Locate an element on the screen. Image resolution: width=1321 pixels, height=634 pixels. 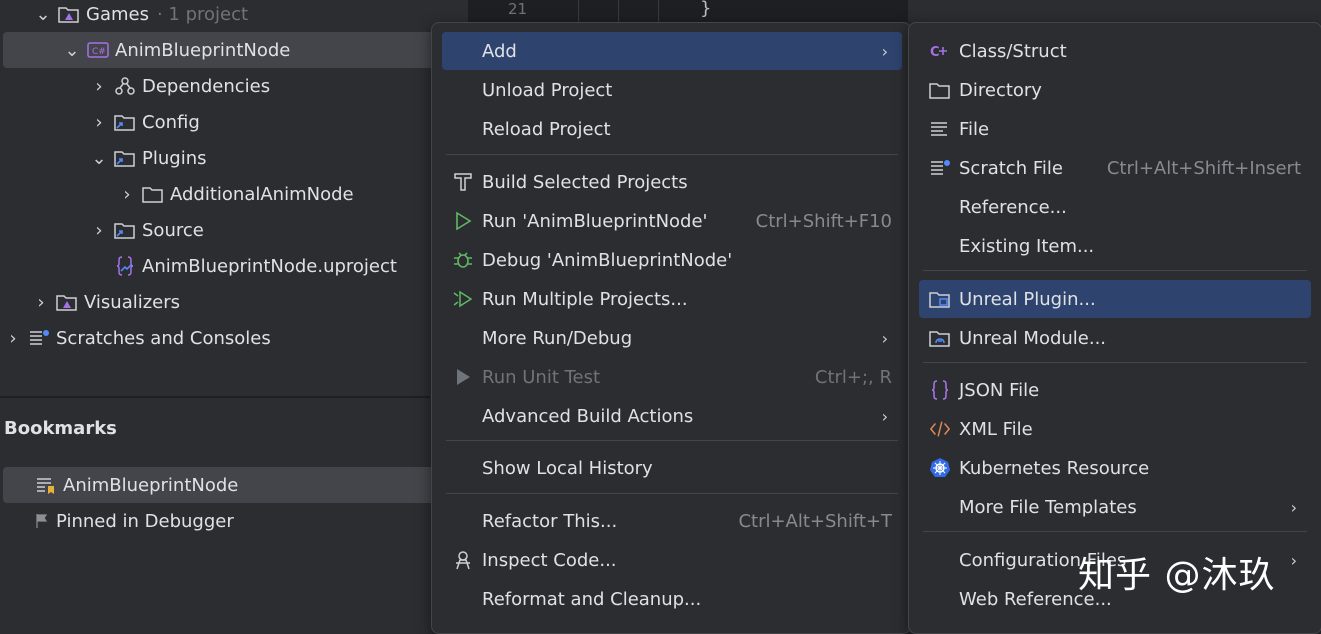
unreal-module-folder-icon is located at coordinates (940, 338).